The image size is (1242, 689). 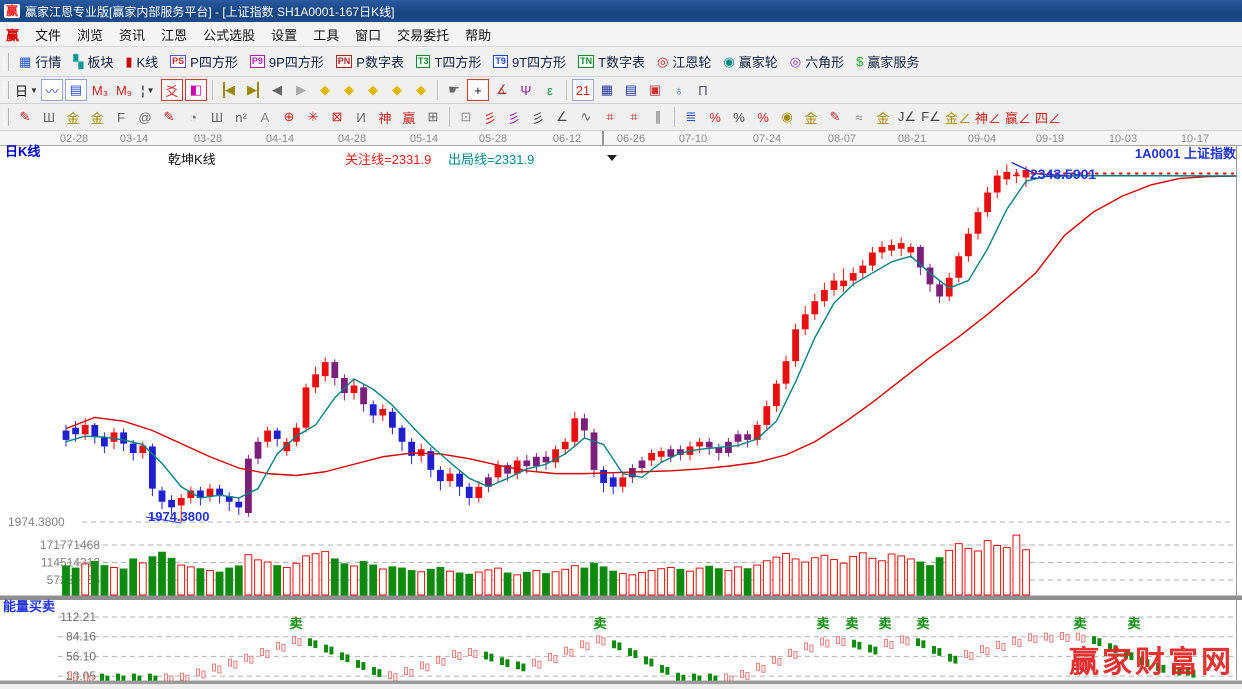 What do you see at coordinates (124, 90) in the screenshot?
I see `bars9-icon: M₉` at bounding box center [124, 90].